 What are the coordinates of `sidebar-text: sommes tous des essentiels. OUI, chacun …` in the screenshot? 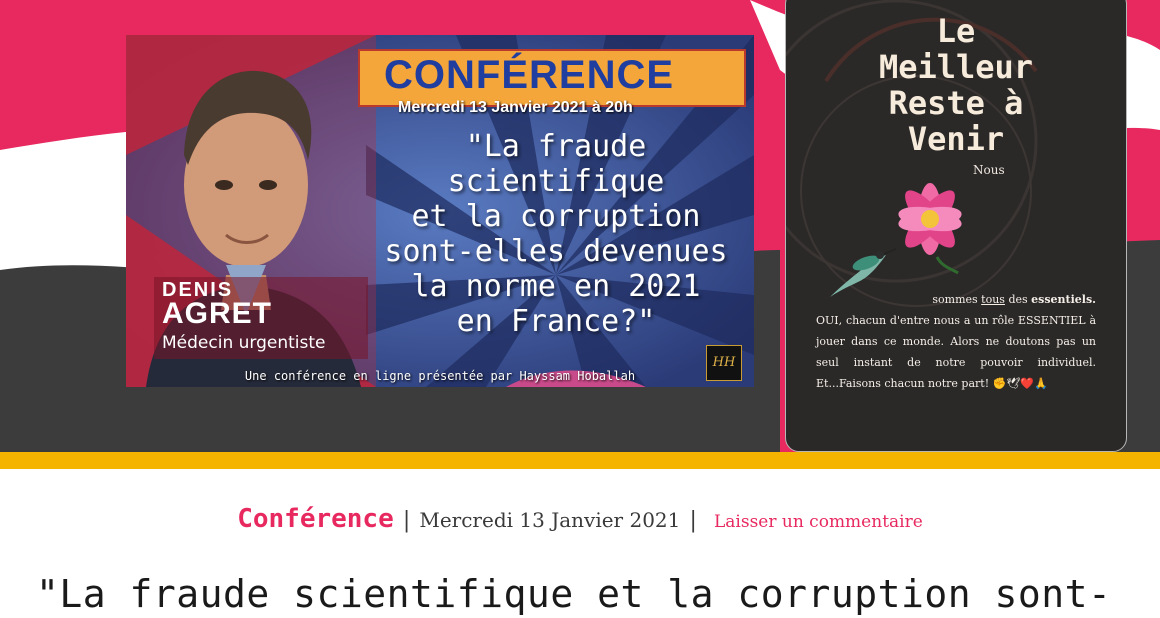 It's located at (956, 341).